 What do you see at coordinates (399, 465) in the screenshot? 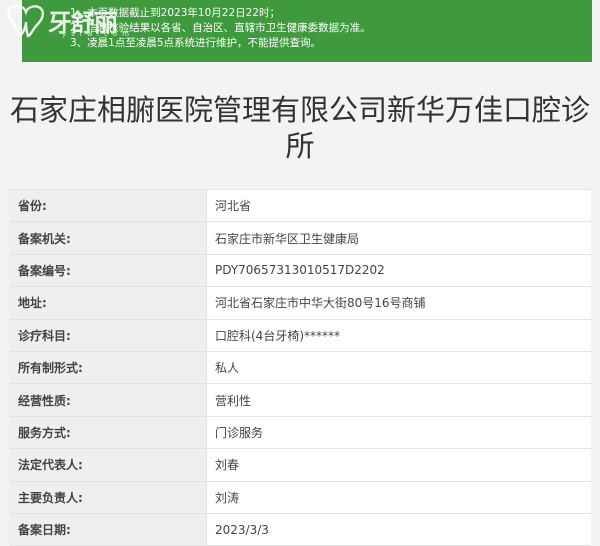
I see `row-value: 刘春` at bounding box center [399, 465].